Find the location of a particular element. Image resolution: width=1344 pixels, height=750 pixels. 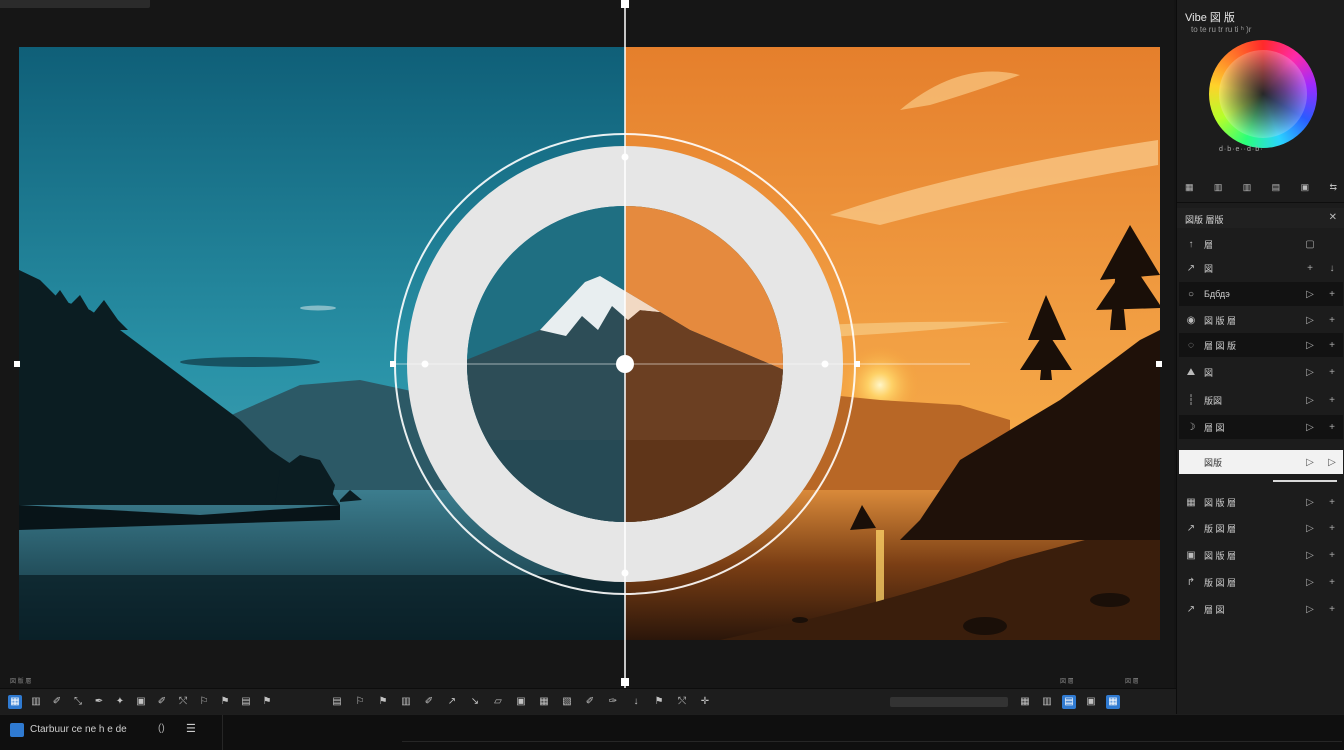

timeline-scrollbar is located at coordinates (949, 702).